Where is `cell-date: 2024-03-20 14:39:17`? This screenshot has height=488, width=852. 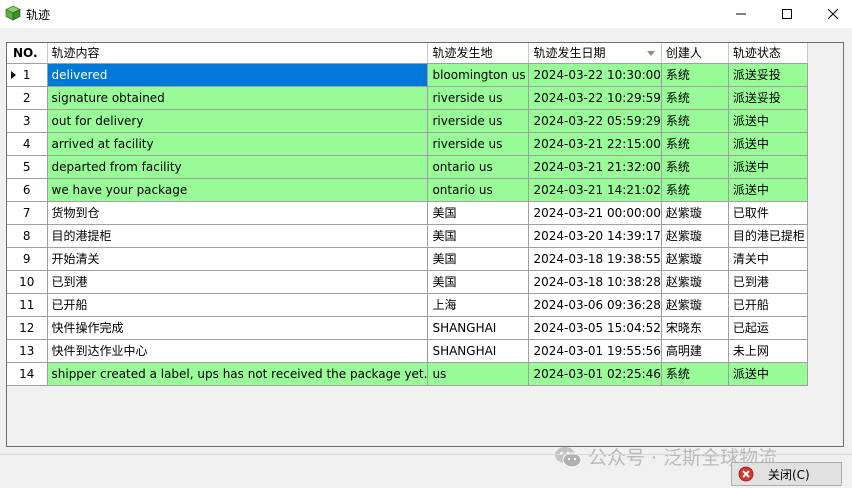
cell-date: 2024-03-20 14:39:17 is located at coordinates (595, 236).